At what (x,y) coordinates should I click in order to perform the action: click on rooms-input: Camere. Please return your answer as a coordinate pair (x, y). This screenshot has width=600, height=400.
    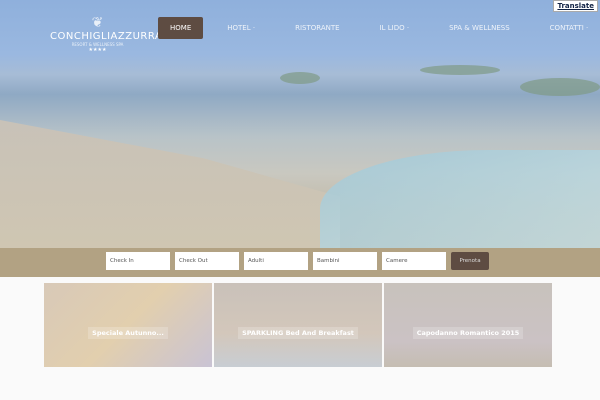
    Looking at the image, I should click on (414, 261).